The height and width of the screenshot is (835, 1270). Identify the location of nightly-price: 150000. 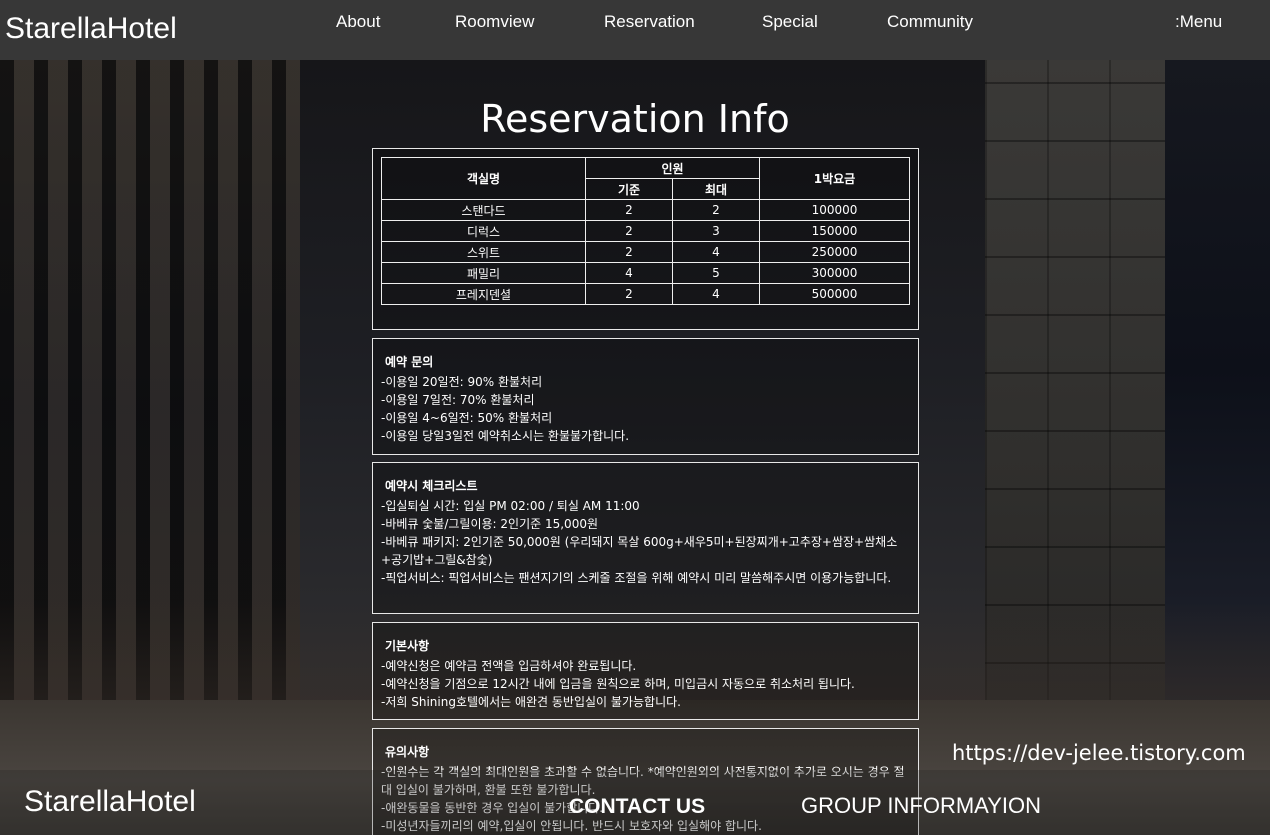
(834, 231).